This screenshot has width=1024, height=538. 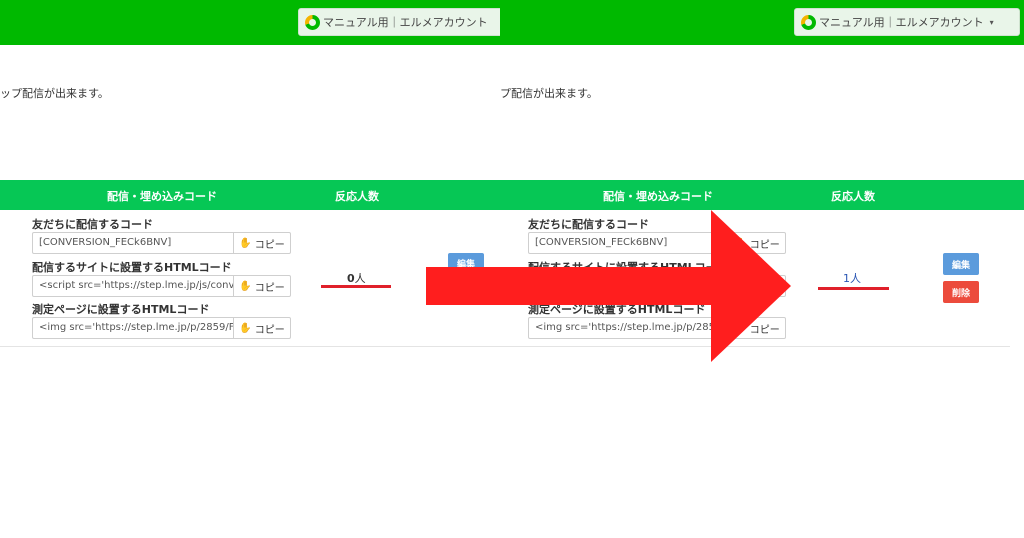 What do you see at coordinates (852, 278) in the screenshot?
I see `response-count: 1人` at bounding box center [852, 278].